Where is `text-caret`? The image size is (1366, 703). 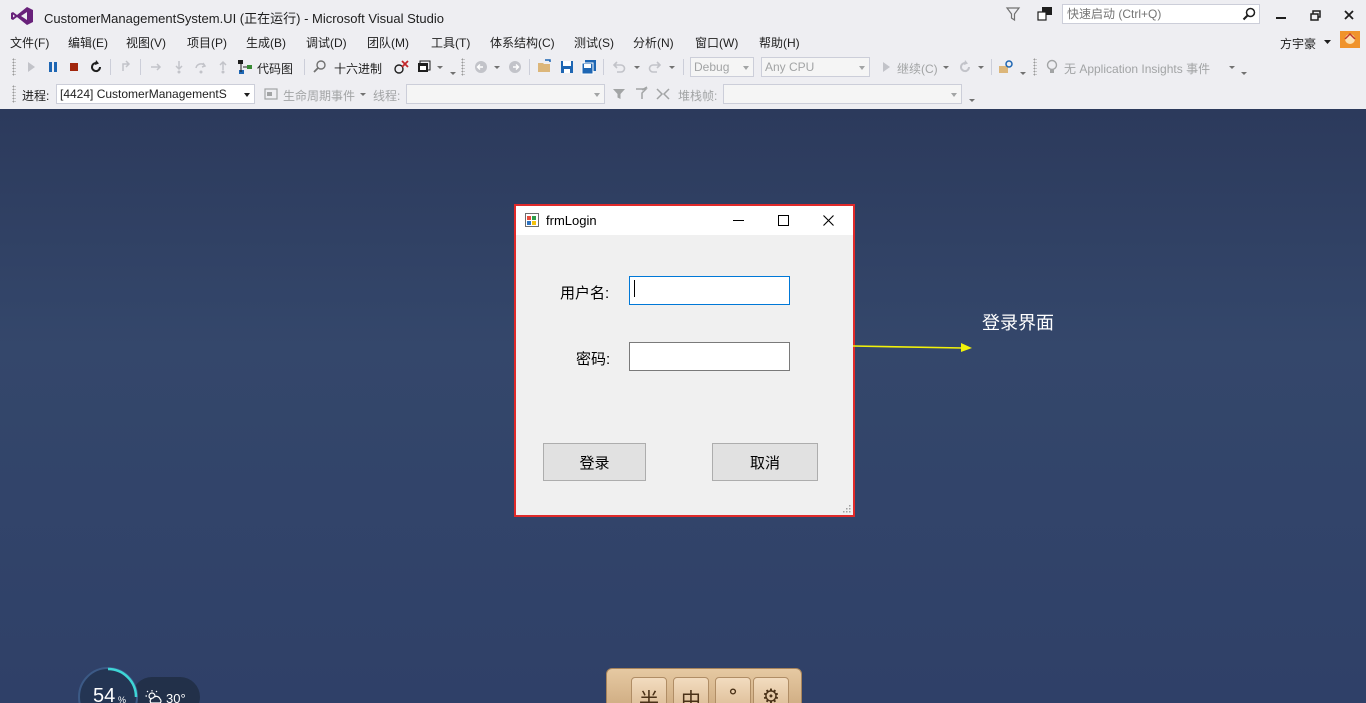 text-caret is located at coordinates (634, 288).